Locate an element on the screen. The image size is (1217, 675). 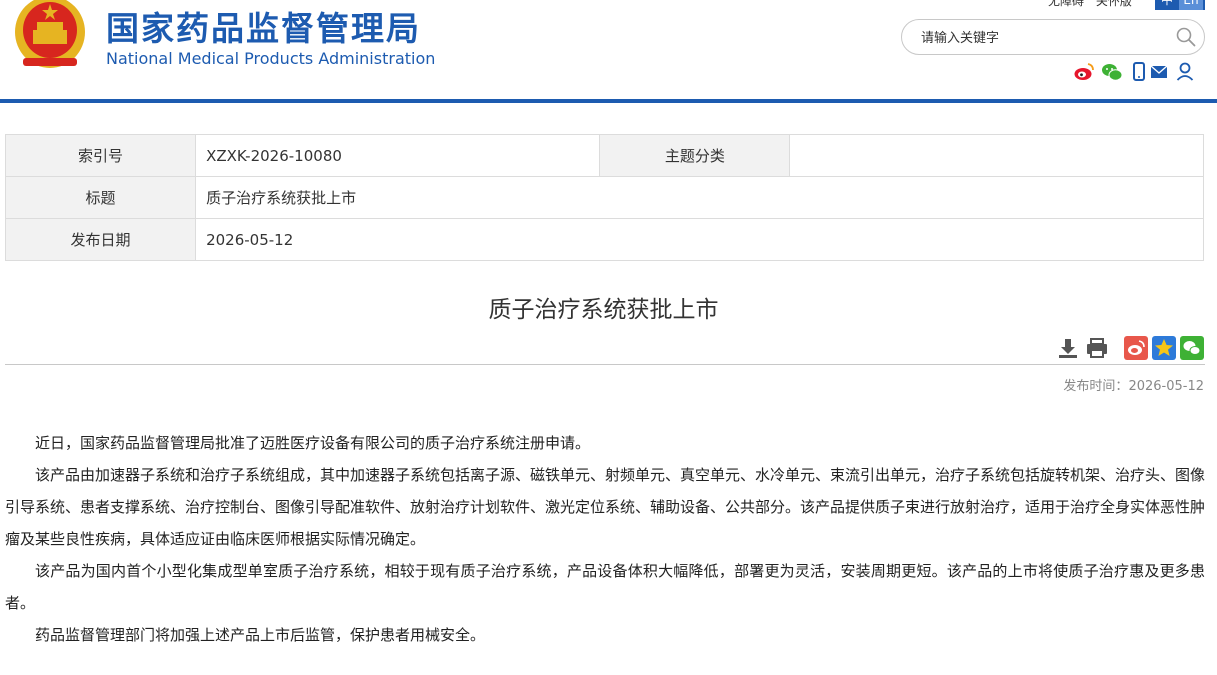
site-title-cn: 国家药品监督管理局 is located at coordinates (263, 26).